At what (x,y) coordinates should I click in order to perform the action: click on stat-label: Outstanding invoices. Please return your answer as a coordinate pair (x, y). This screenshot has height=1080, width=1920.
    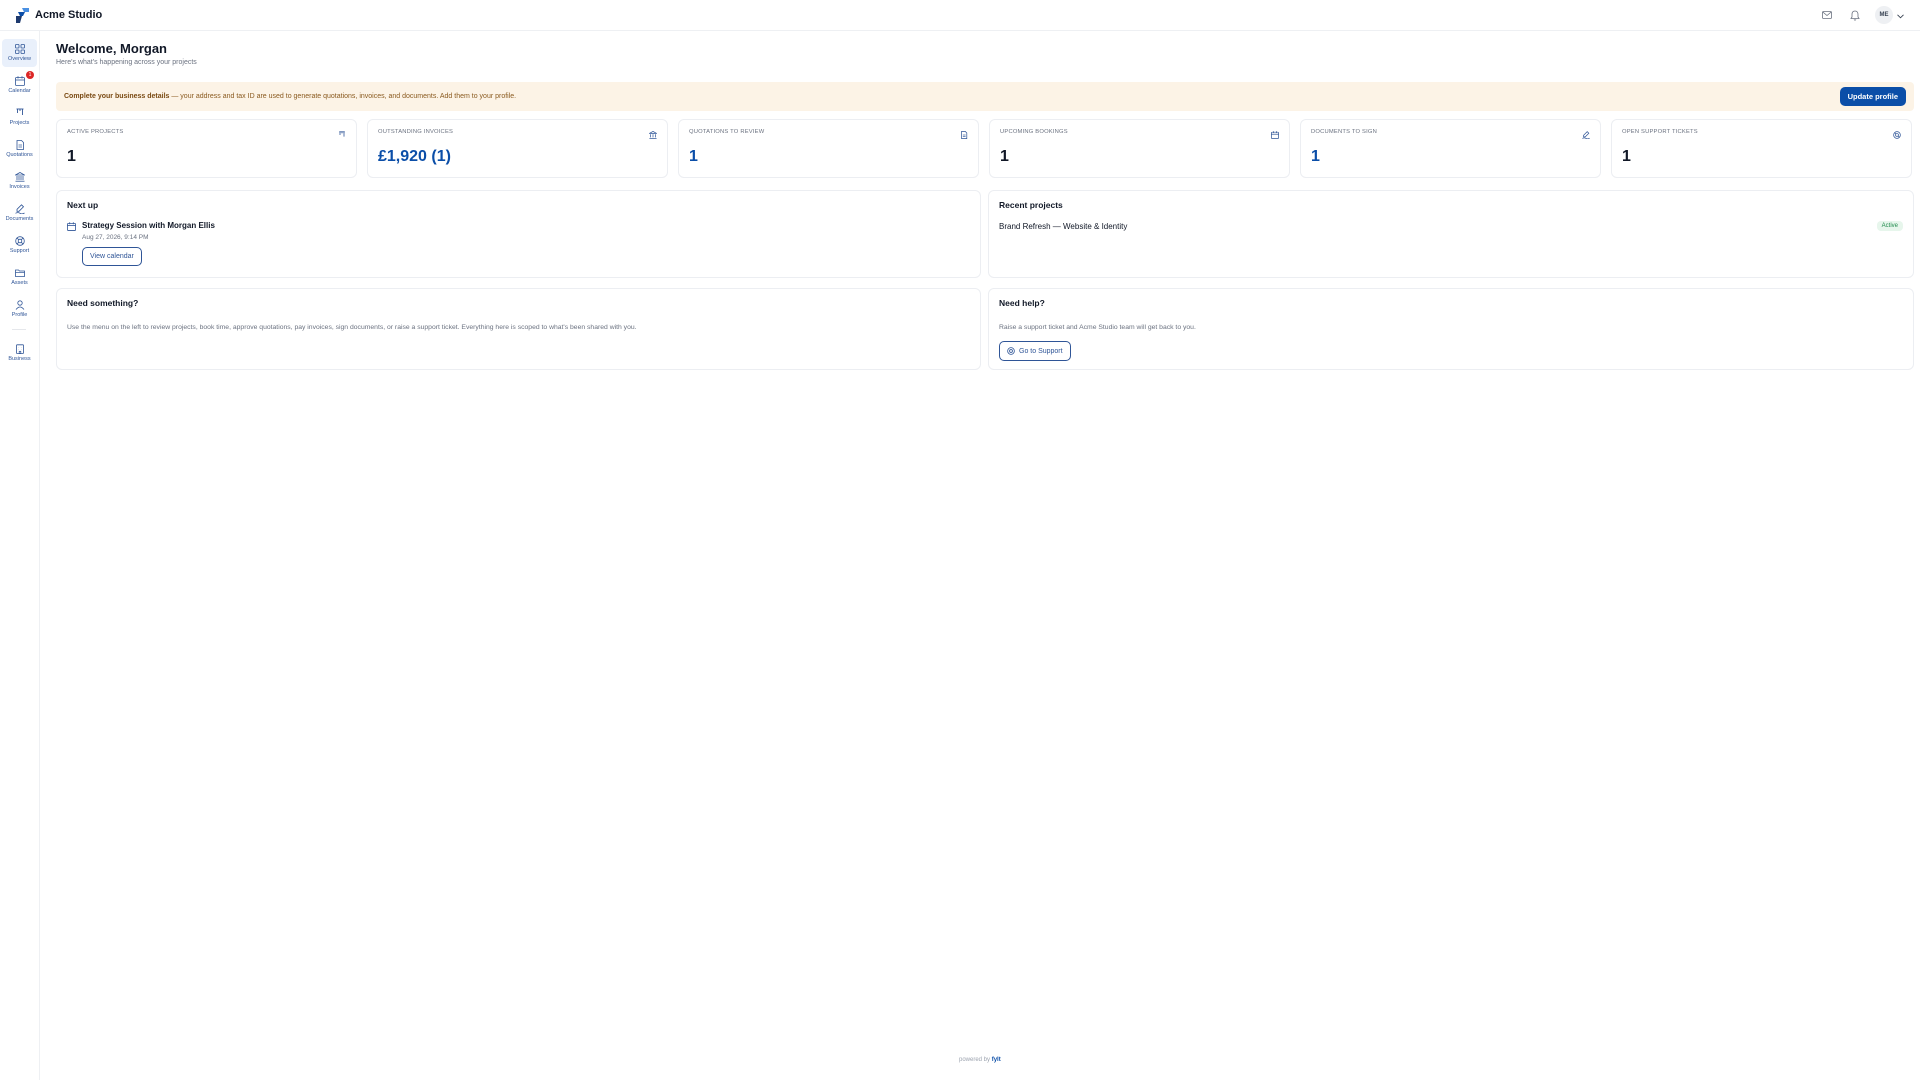
    Looking at the image, I should click on (416, 132).